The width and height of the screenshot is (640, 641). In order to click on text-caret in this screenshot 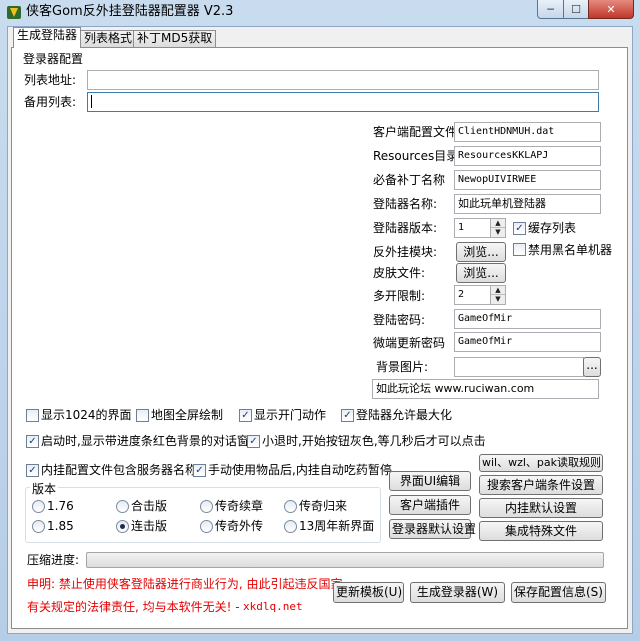, I will do `click(91, 101)`.